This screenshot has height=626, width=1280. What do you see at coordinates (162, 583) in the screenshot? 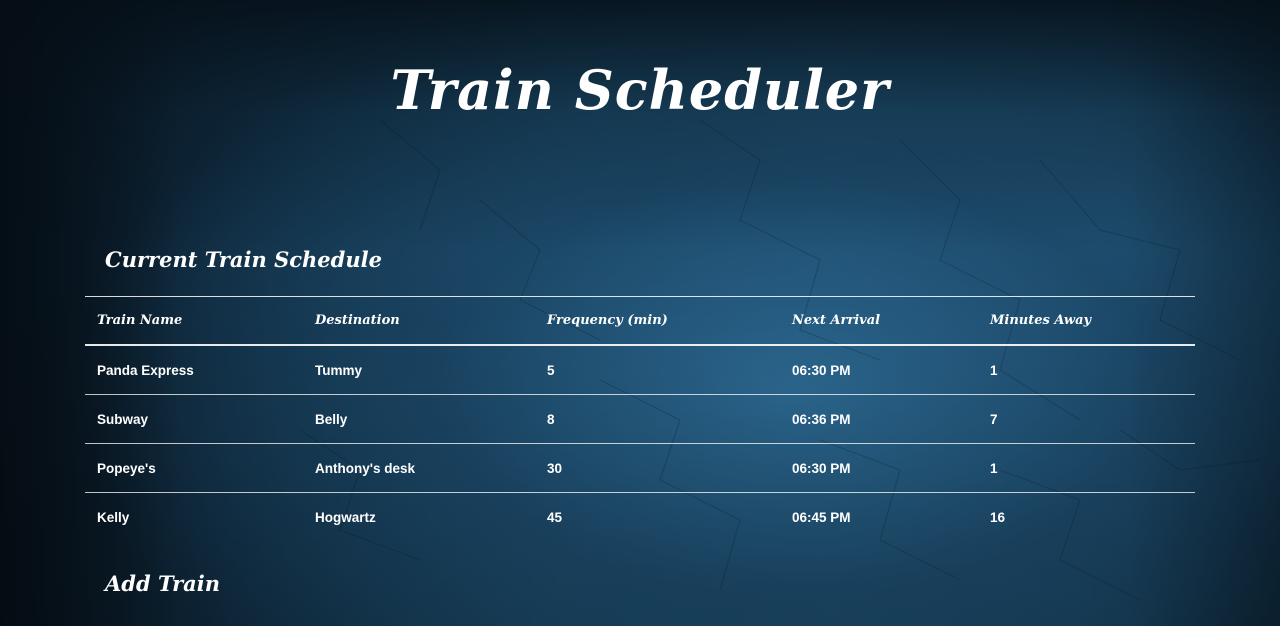
I see `add-train-section-title: Add Train` at bounding box center [162, 583].